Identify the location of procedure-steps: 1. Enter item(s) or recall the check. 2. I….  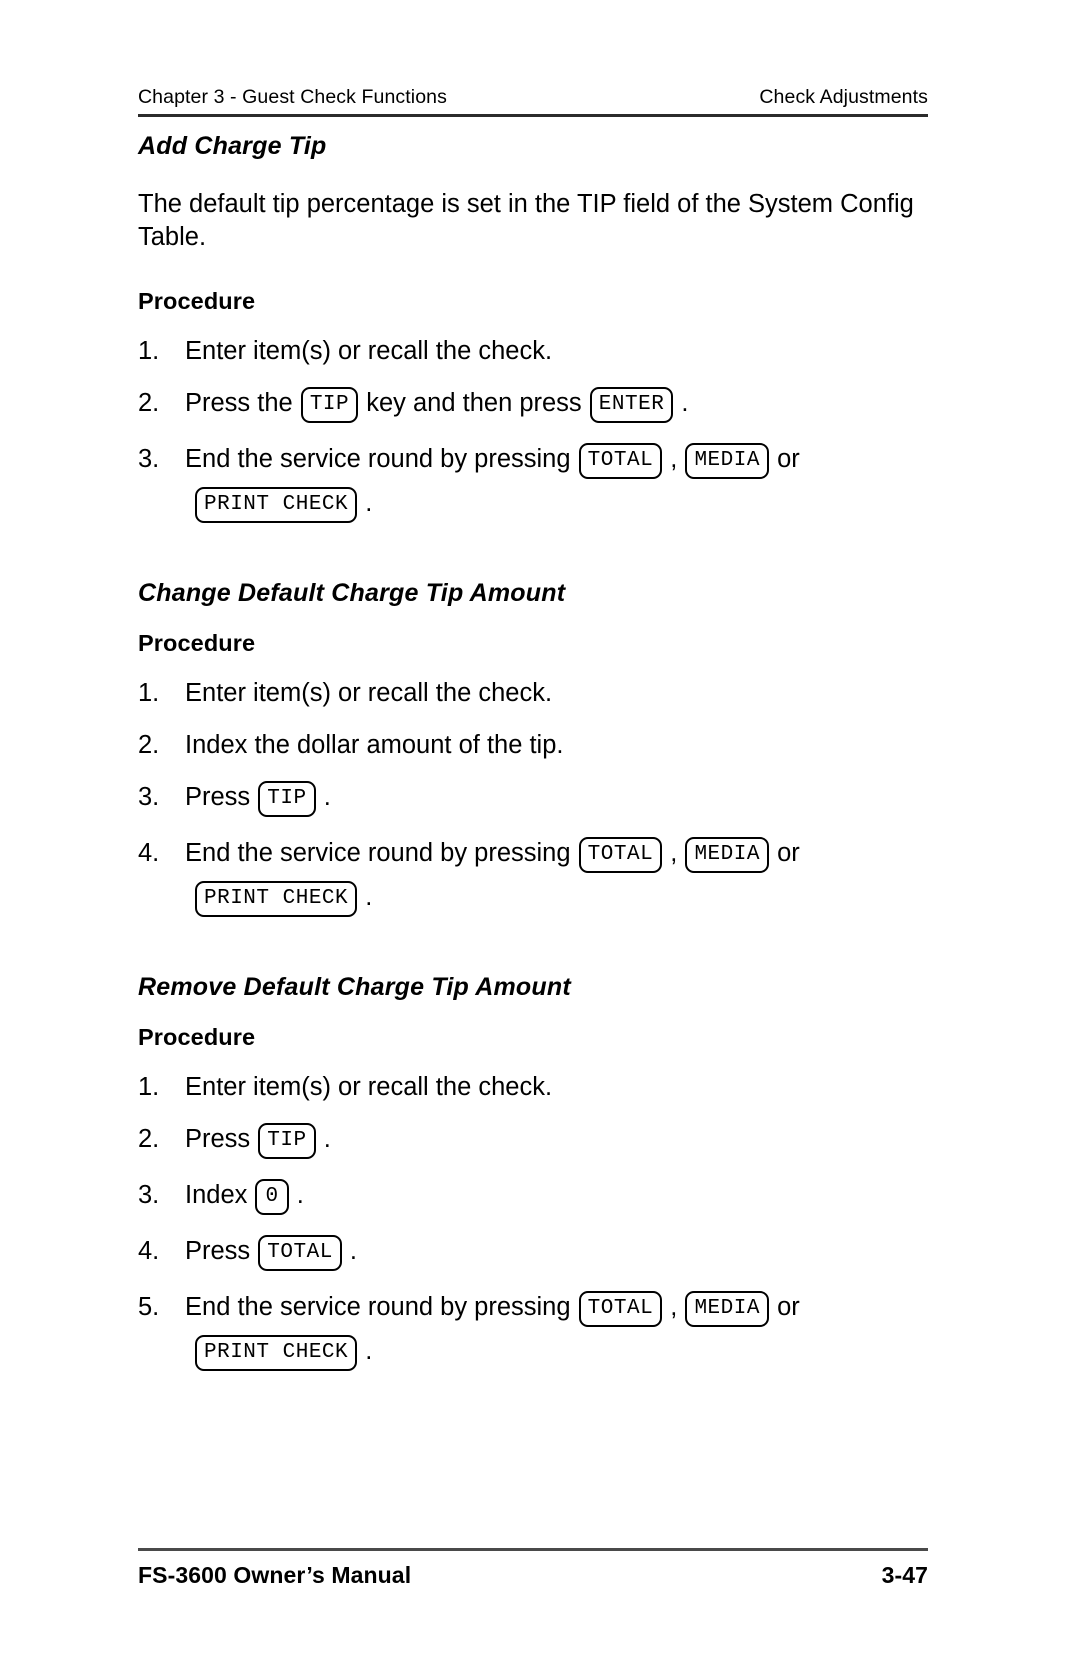
(538, 797).